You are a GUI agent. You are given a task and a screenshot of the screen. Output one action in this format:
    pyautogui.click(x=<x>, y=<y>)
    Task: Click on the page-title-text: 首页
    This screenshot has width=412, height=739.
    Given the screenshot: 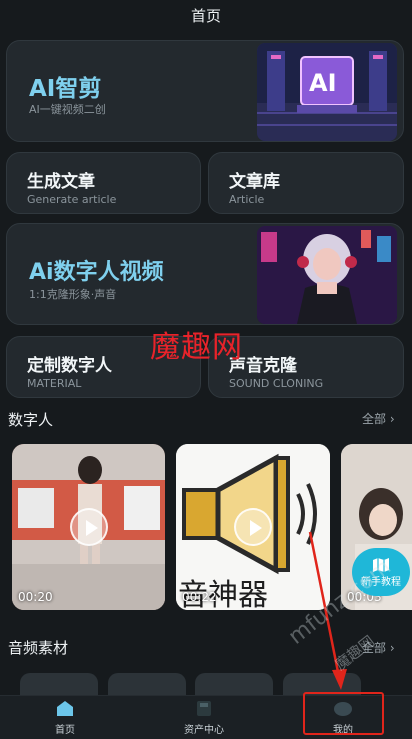 What is the action you would take?
    pyautogui.click(x=205, y=15)
    